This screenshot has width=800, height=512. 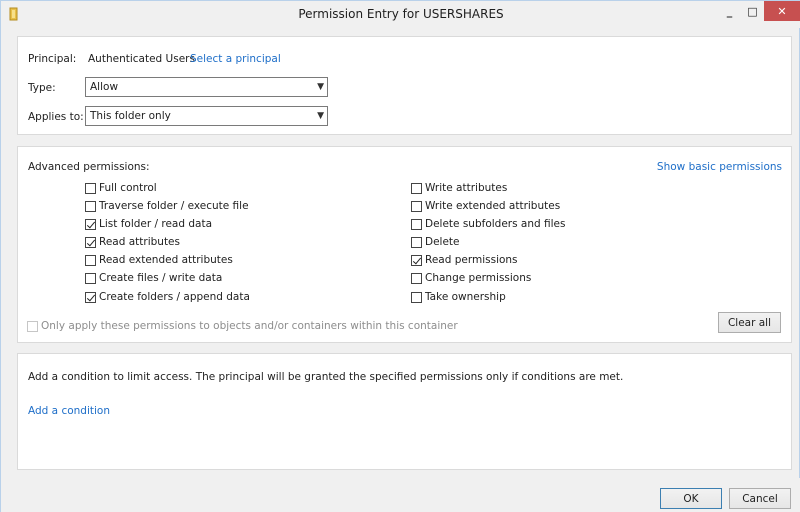 I want to click on title-bar: Permission Entry for USERSHARES _ □ ✕, so click(x=400, y=14).